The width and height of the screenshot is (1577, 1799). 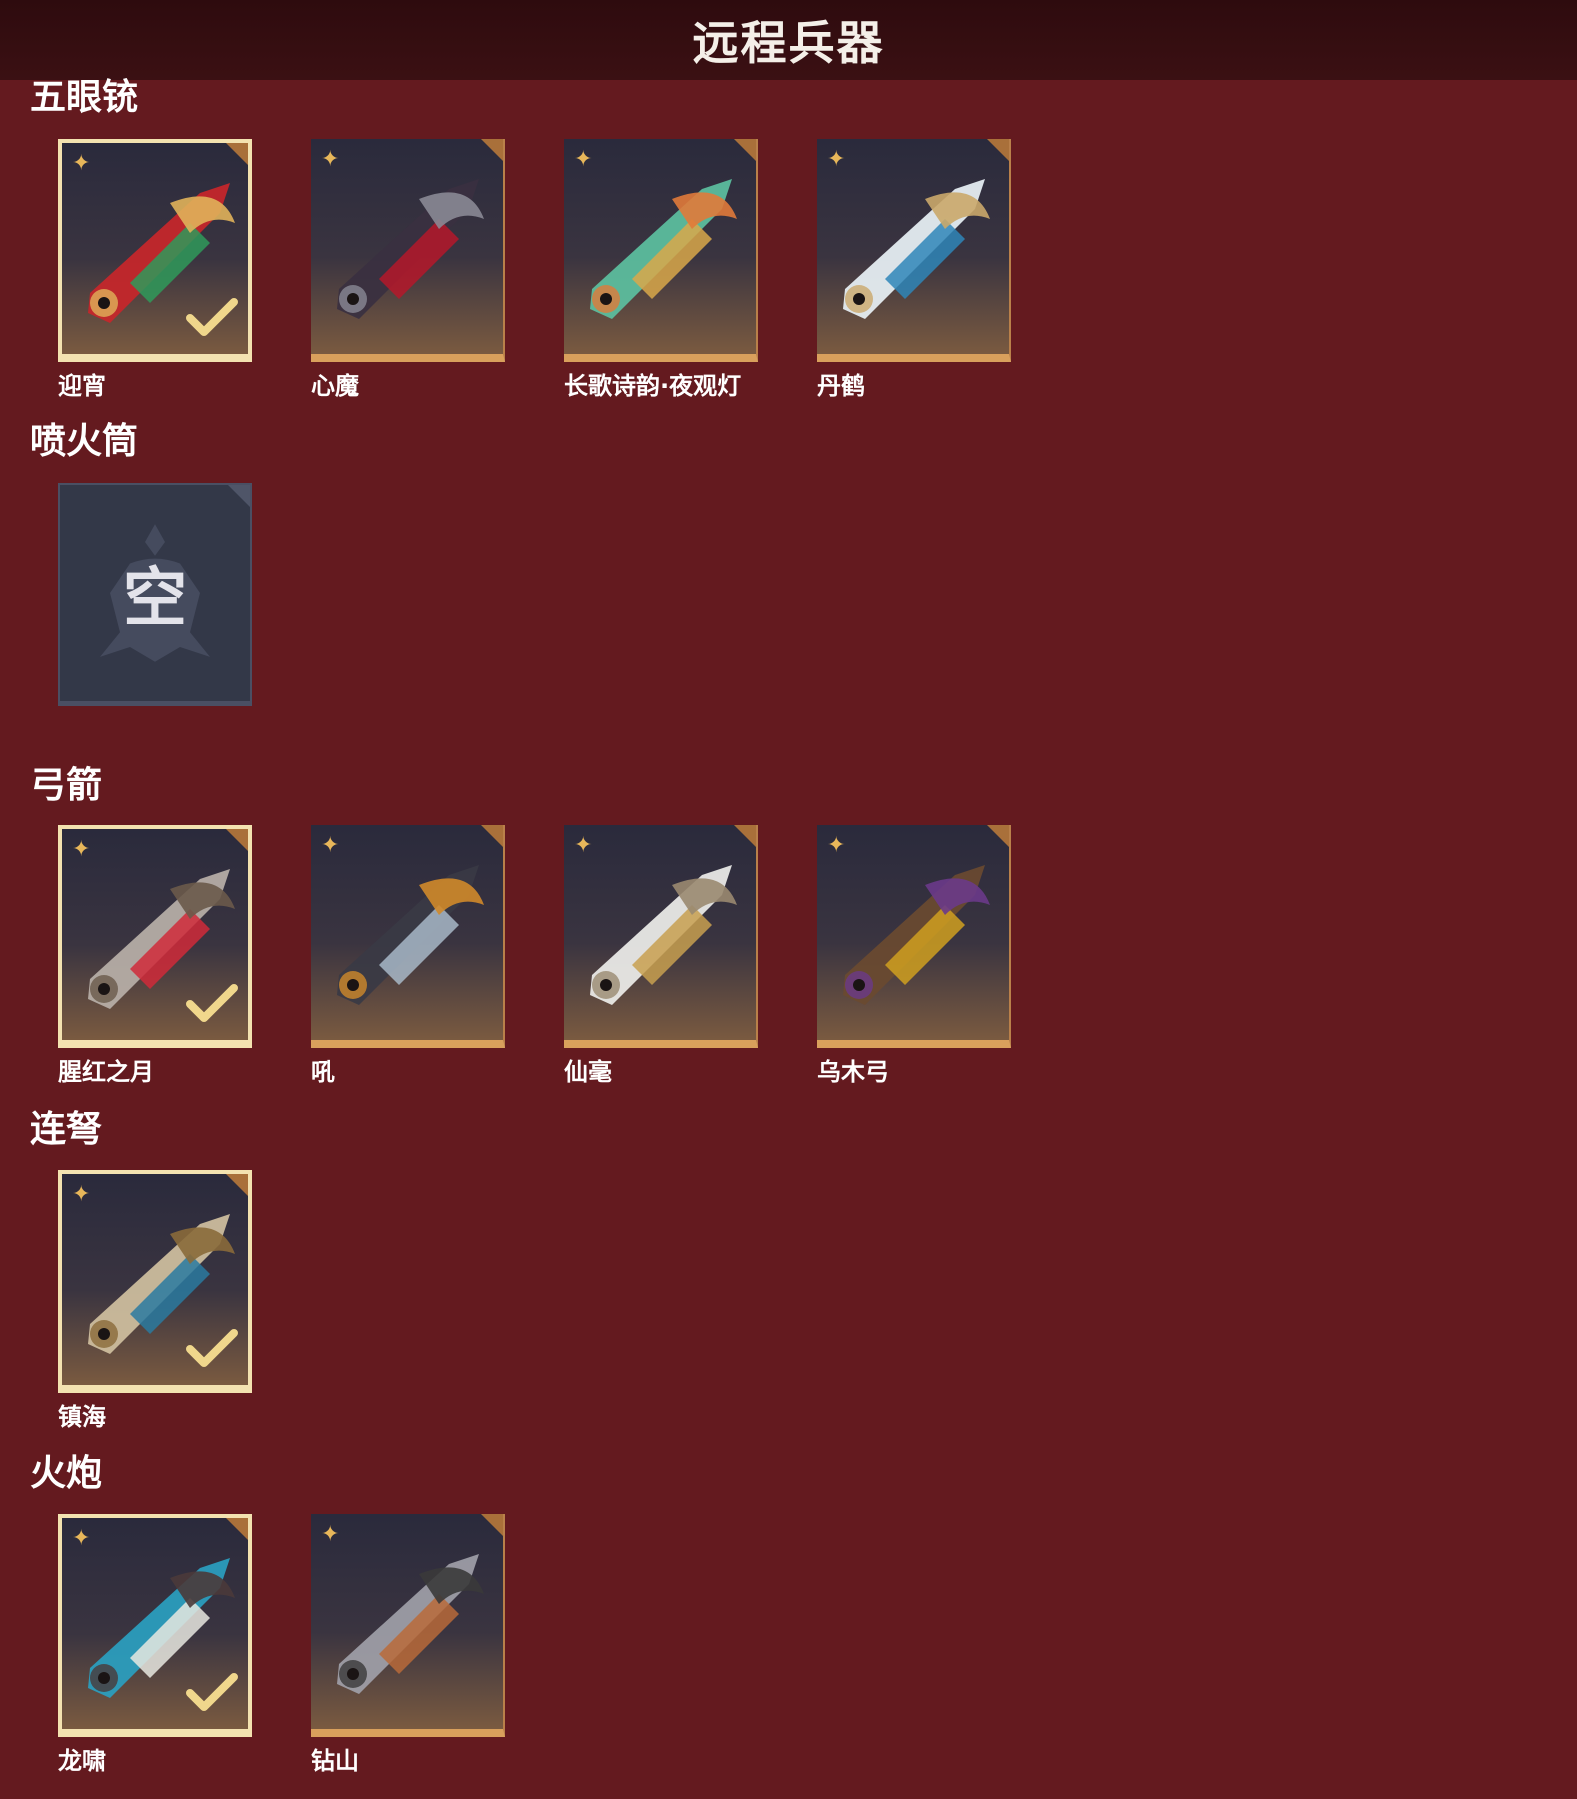 What do you see at coordinates (82, 1417) in the screenshot?
I see `weapon-name: 镇海` at bounding box center [82, 1417].